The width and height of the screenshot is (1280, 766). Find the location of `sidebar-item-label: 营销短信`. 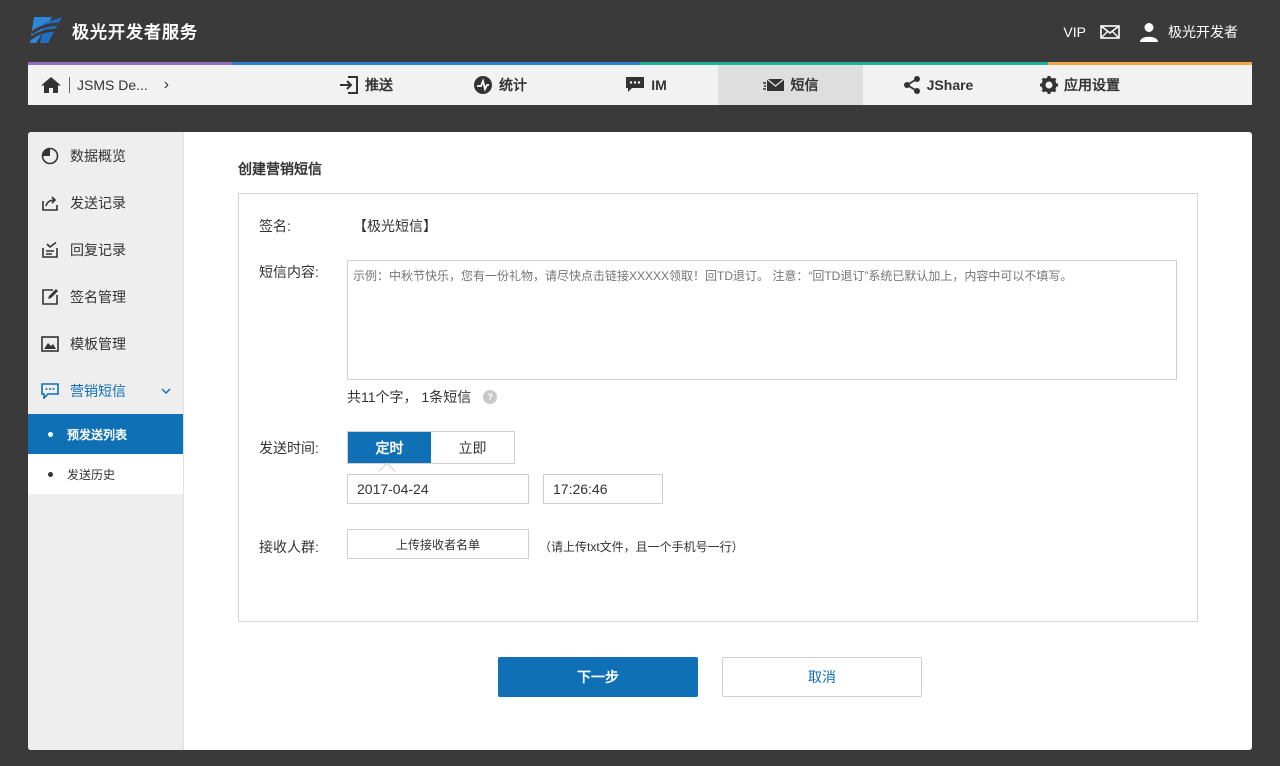

sidebar-item-label: 营销短信 is located at coordinates (98, 390).